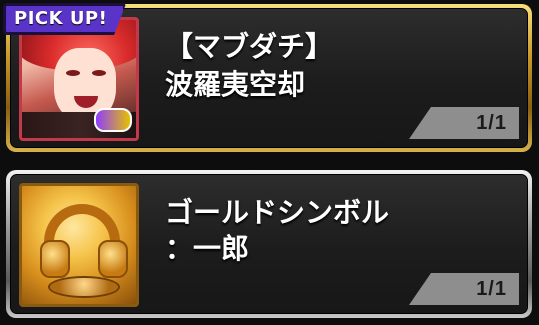 This screenshot has height=325, width=539. Describe the element at coordinates (207, 248) in the screenshot. I see `item-2-title-line2: ：一郎` at that location.